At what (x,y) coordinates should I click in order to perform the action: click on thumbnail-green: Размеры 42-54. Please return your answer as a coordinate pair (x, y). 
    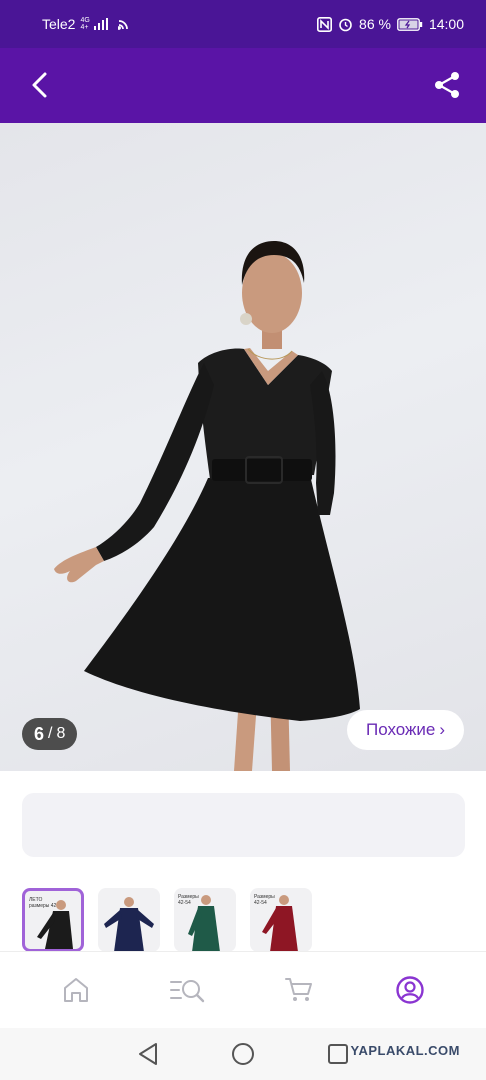
    Looking at the image, I should click on (205, 920).